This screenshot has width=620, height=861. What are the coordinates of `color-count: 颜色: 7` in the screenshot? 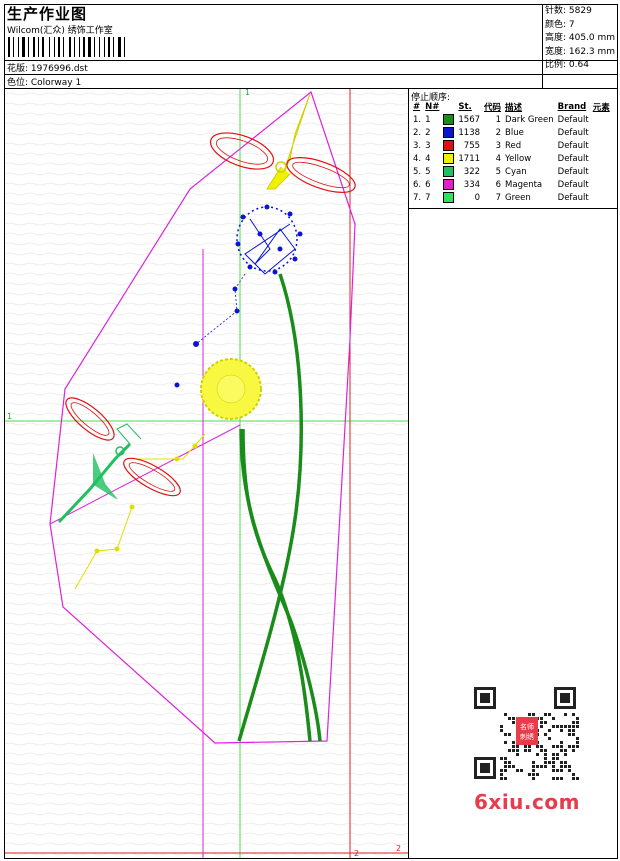 It's located at (560, 24).